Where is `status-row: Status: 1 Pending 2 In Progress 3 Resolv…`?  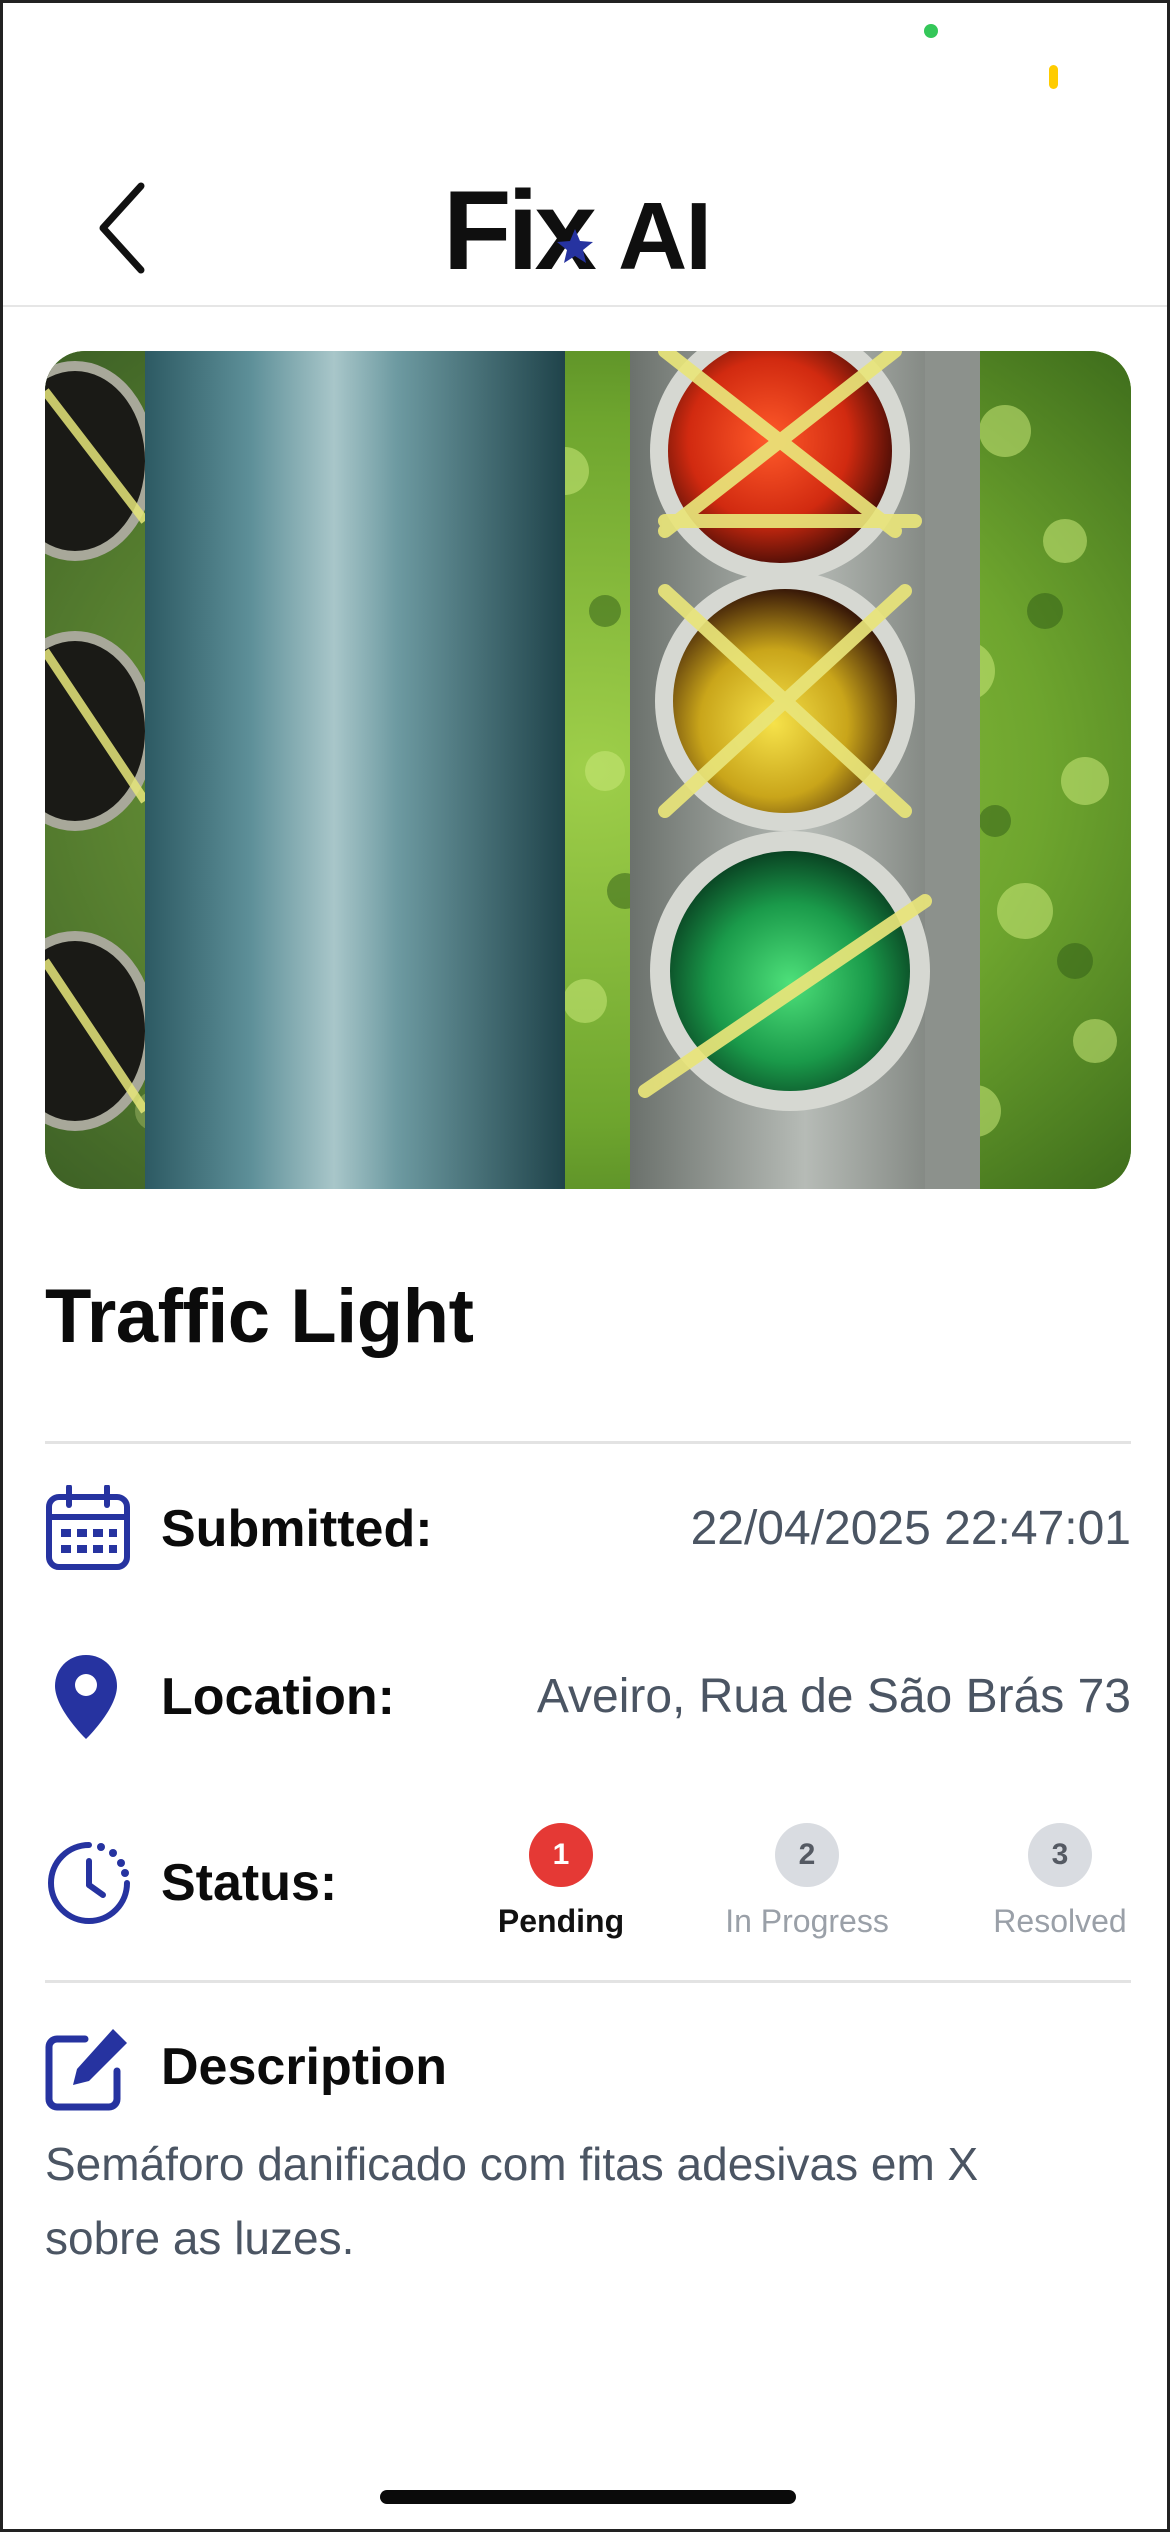
status-row: Status: 1 Pending 2 In Progress 3 Resolv… is located at coordinates (588, 1883).